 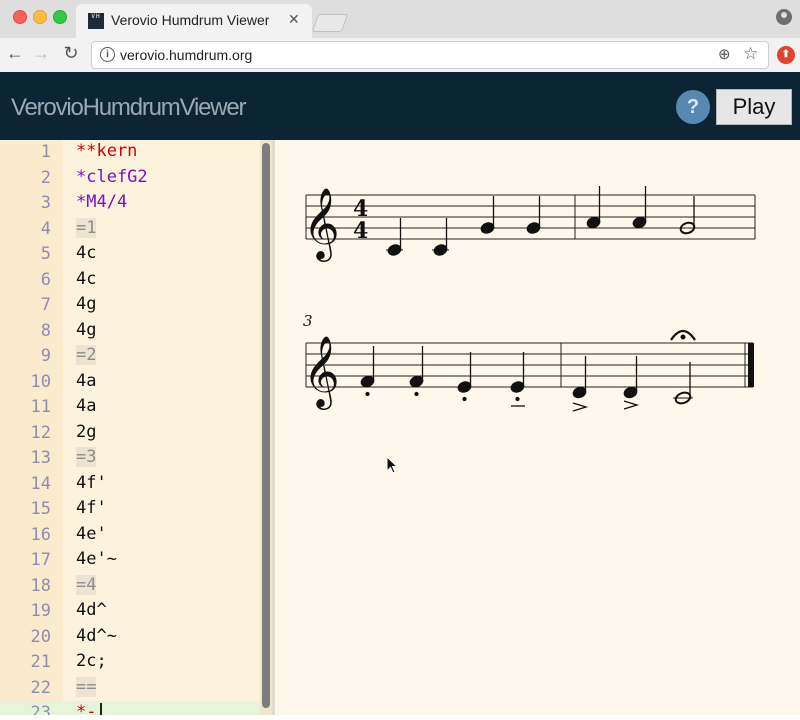 What do you see at coordinates (106, 151) in the screenshot?
I see `code-text: **kern` at bounding box center [106, 151].